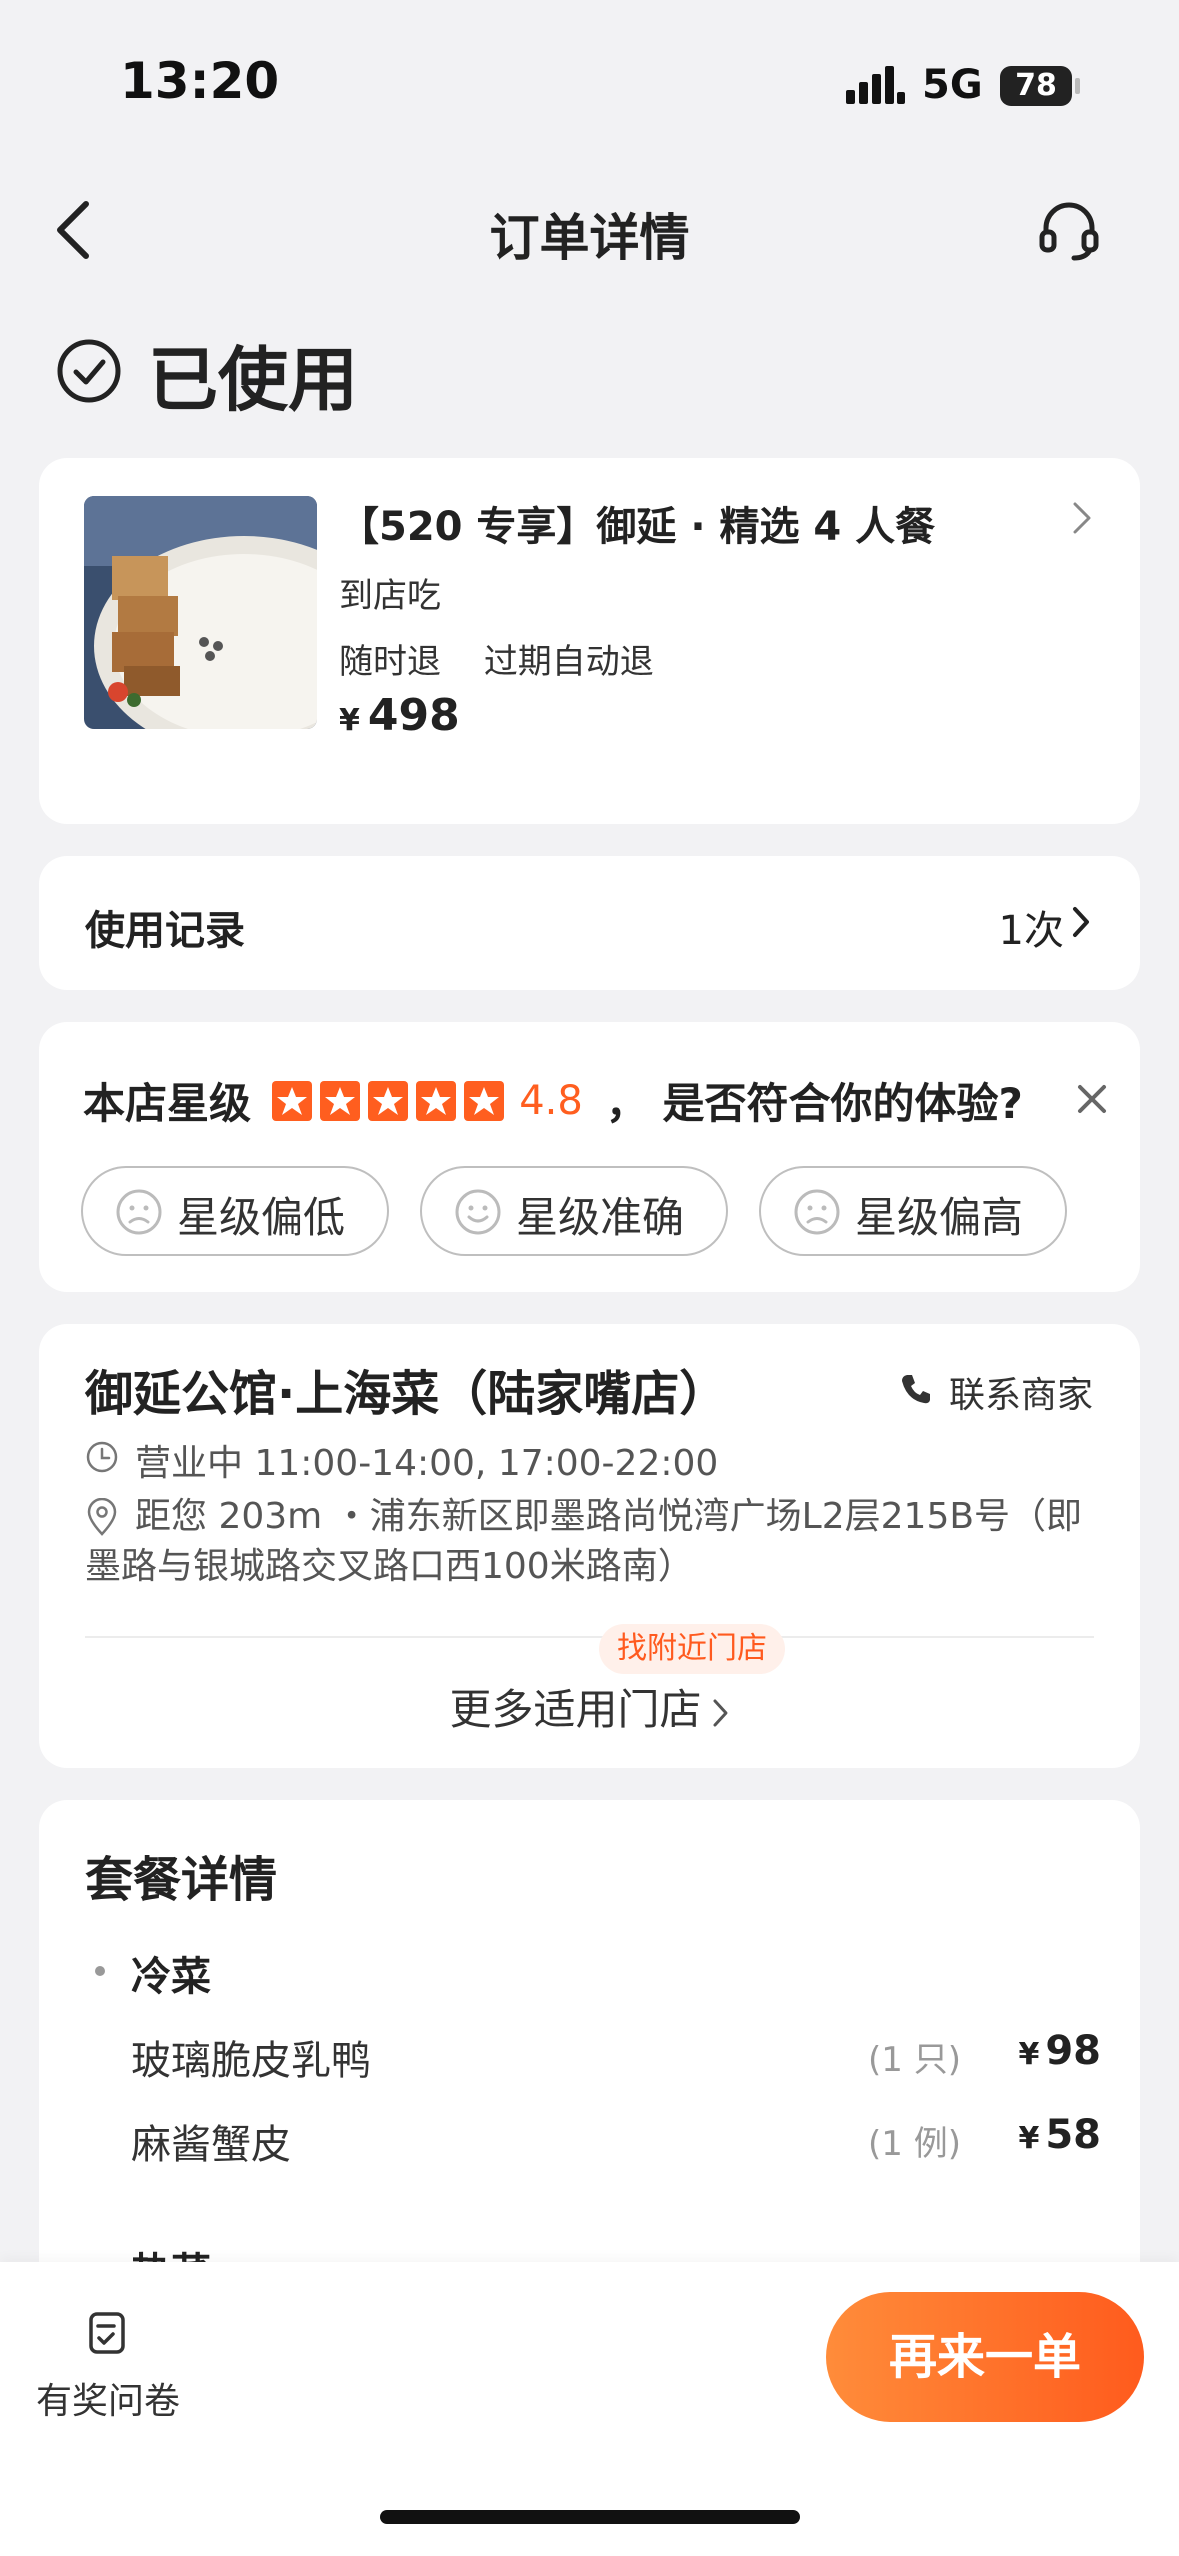 Image resolution: width=1179 pixels, height=2556 pixels. What do you see at coordinates (1069, 231) in the screenshot?
I see `headset-icon` at bounding box center [1069, 231].